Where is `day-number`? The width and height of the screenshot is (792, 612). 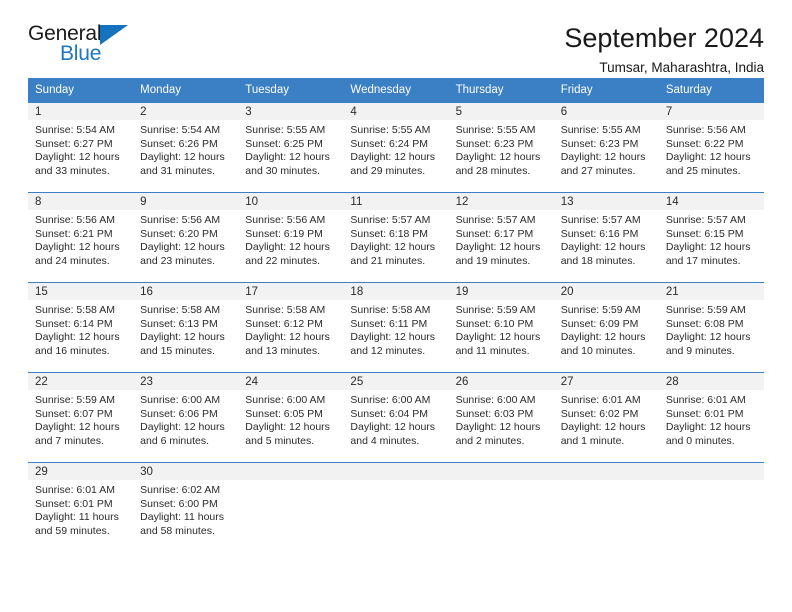 day-number is located at coordinates (606, 471).